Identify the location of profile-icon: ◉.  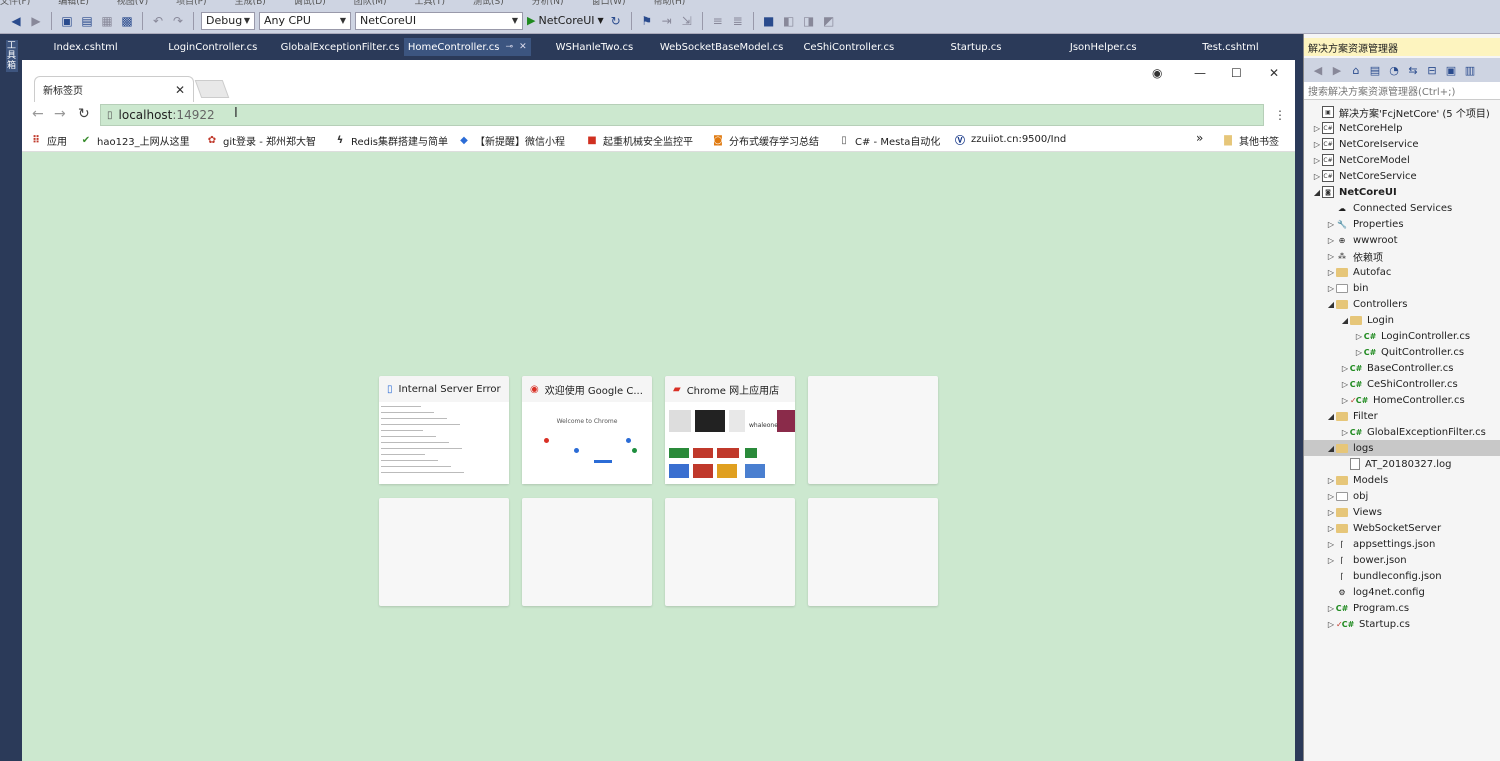
(1157, 73).